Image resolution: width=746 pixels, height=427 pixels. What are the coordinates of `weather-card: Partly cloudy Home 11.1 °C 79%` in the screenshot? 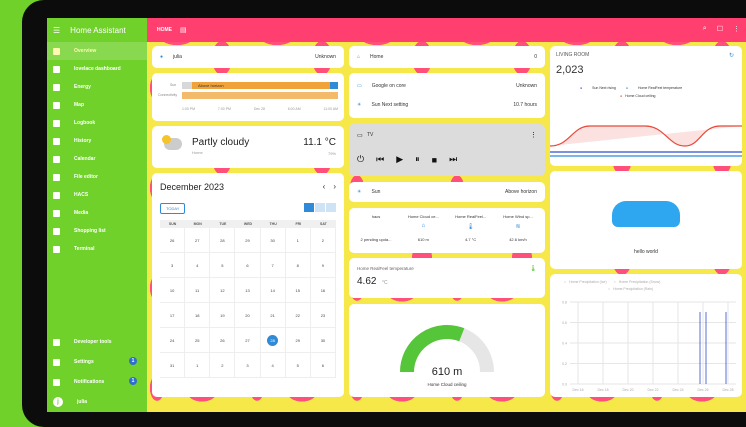 It's located at (248, 147).